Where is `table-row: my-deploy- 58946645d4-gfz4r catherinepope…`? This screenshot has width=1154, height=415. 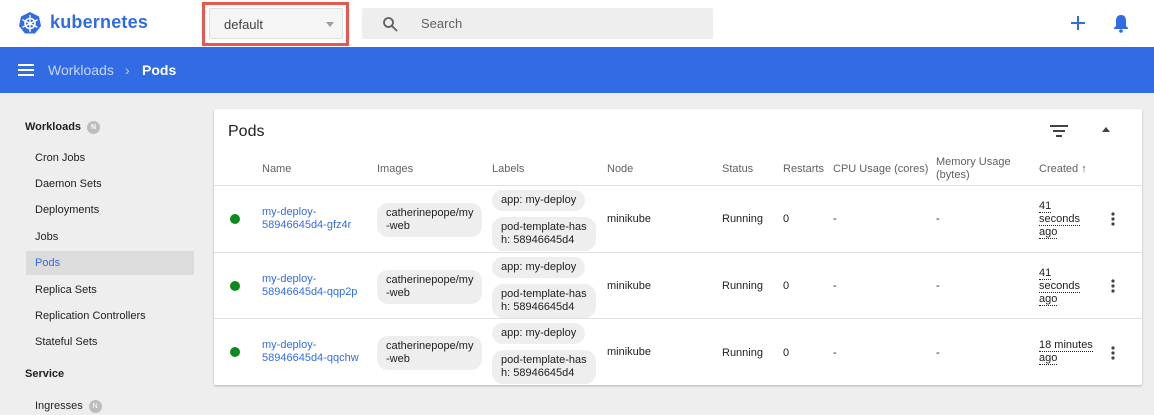
table-row: my-deploy- 58946645d4-gfz4r catherinepope… is located at coordinates (678, 219).